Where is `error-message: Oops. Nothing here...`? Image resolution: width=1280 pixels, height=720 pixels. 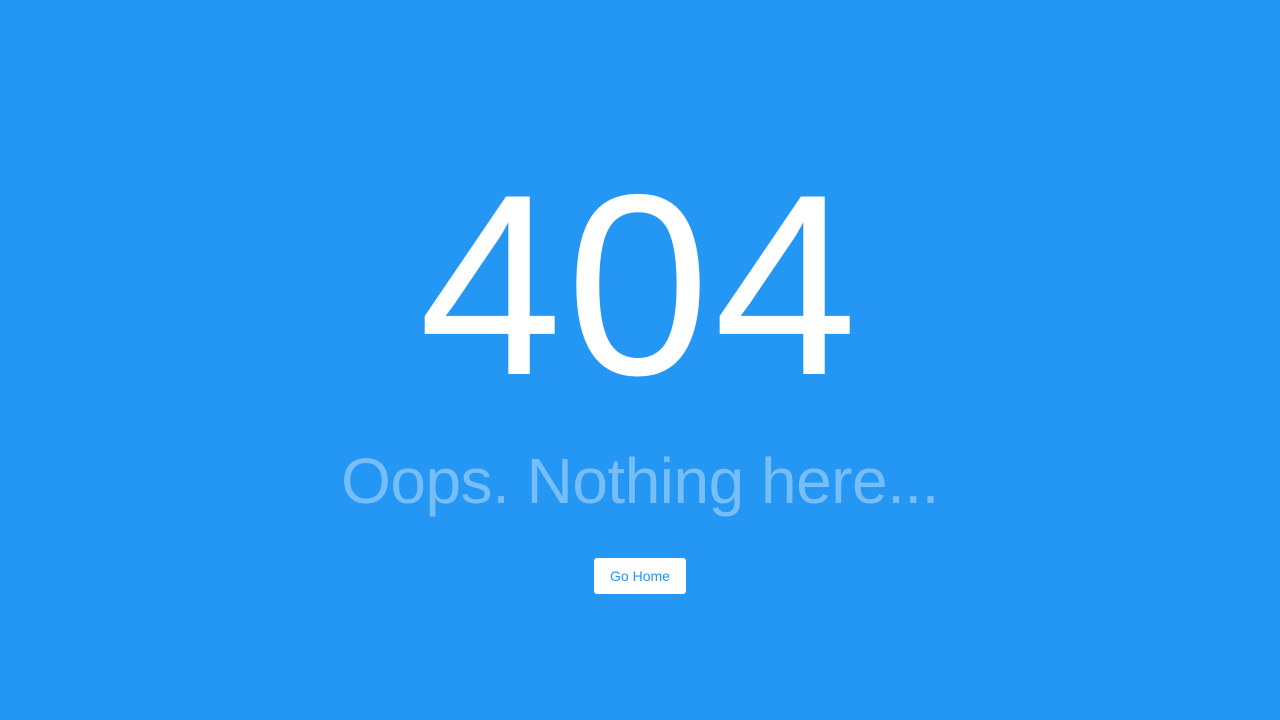 error-message: Oops. Nothing here... is located at coordinates (640, 481).